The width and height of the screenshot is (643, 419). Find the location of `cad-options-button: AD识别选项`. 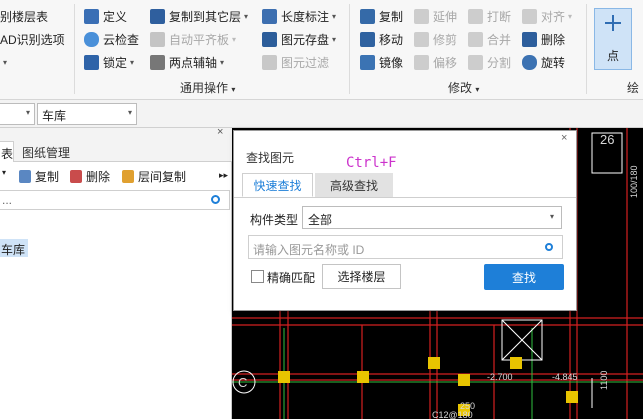

cad-options-button: AD识别选项 is located at coordinates (32, 39).